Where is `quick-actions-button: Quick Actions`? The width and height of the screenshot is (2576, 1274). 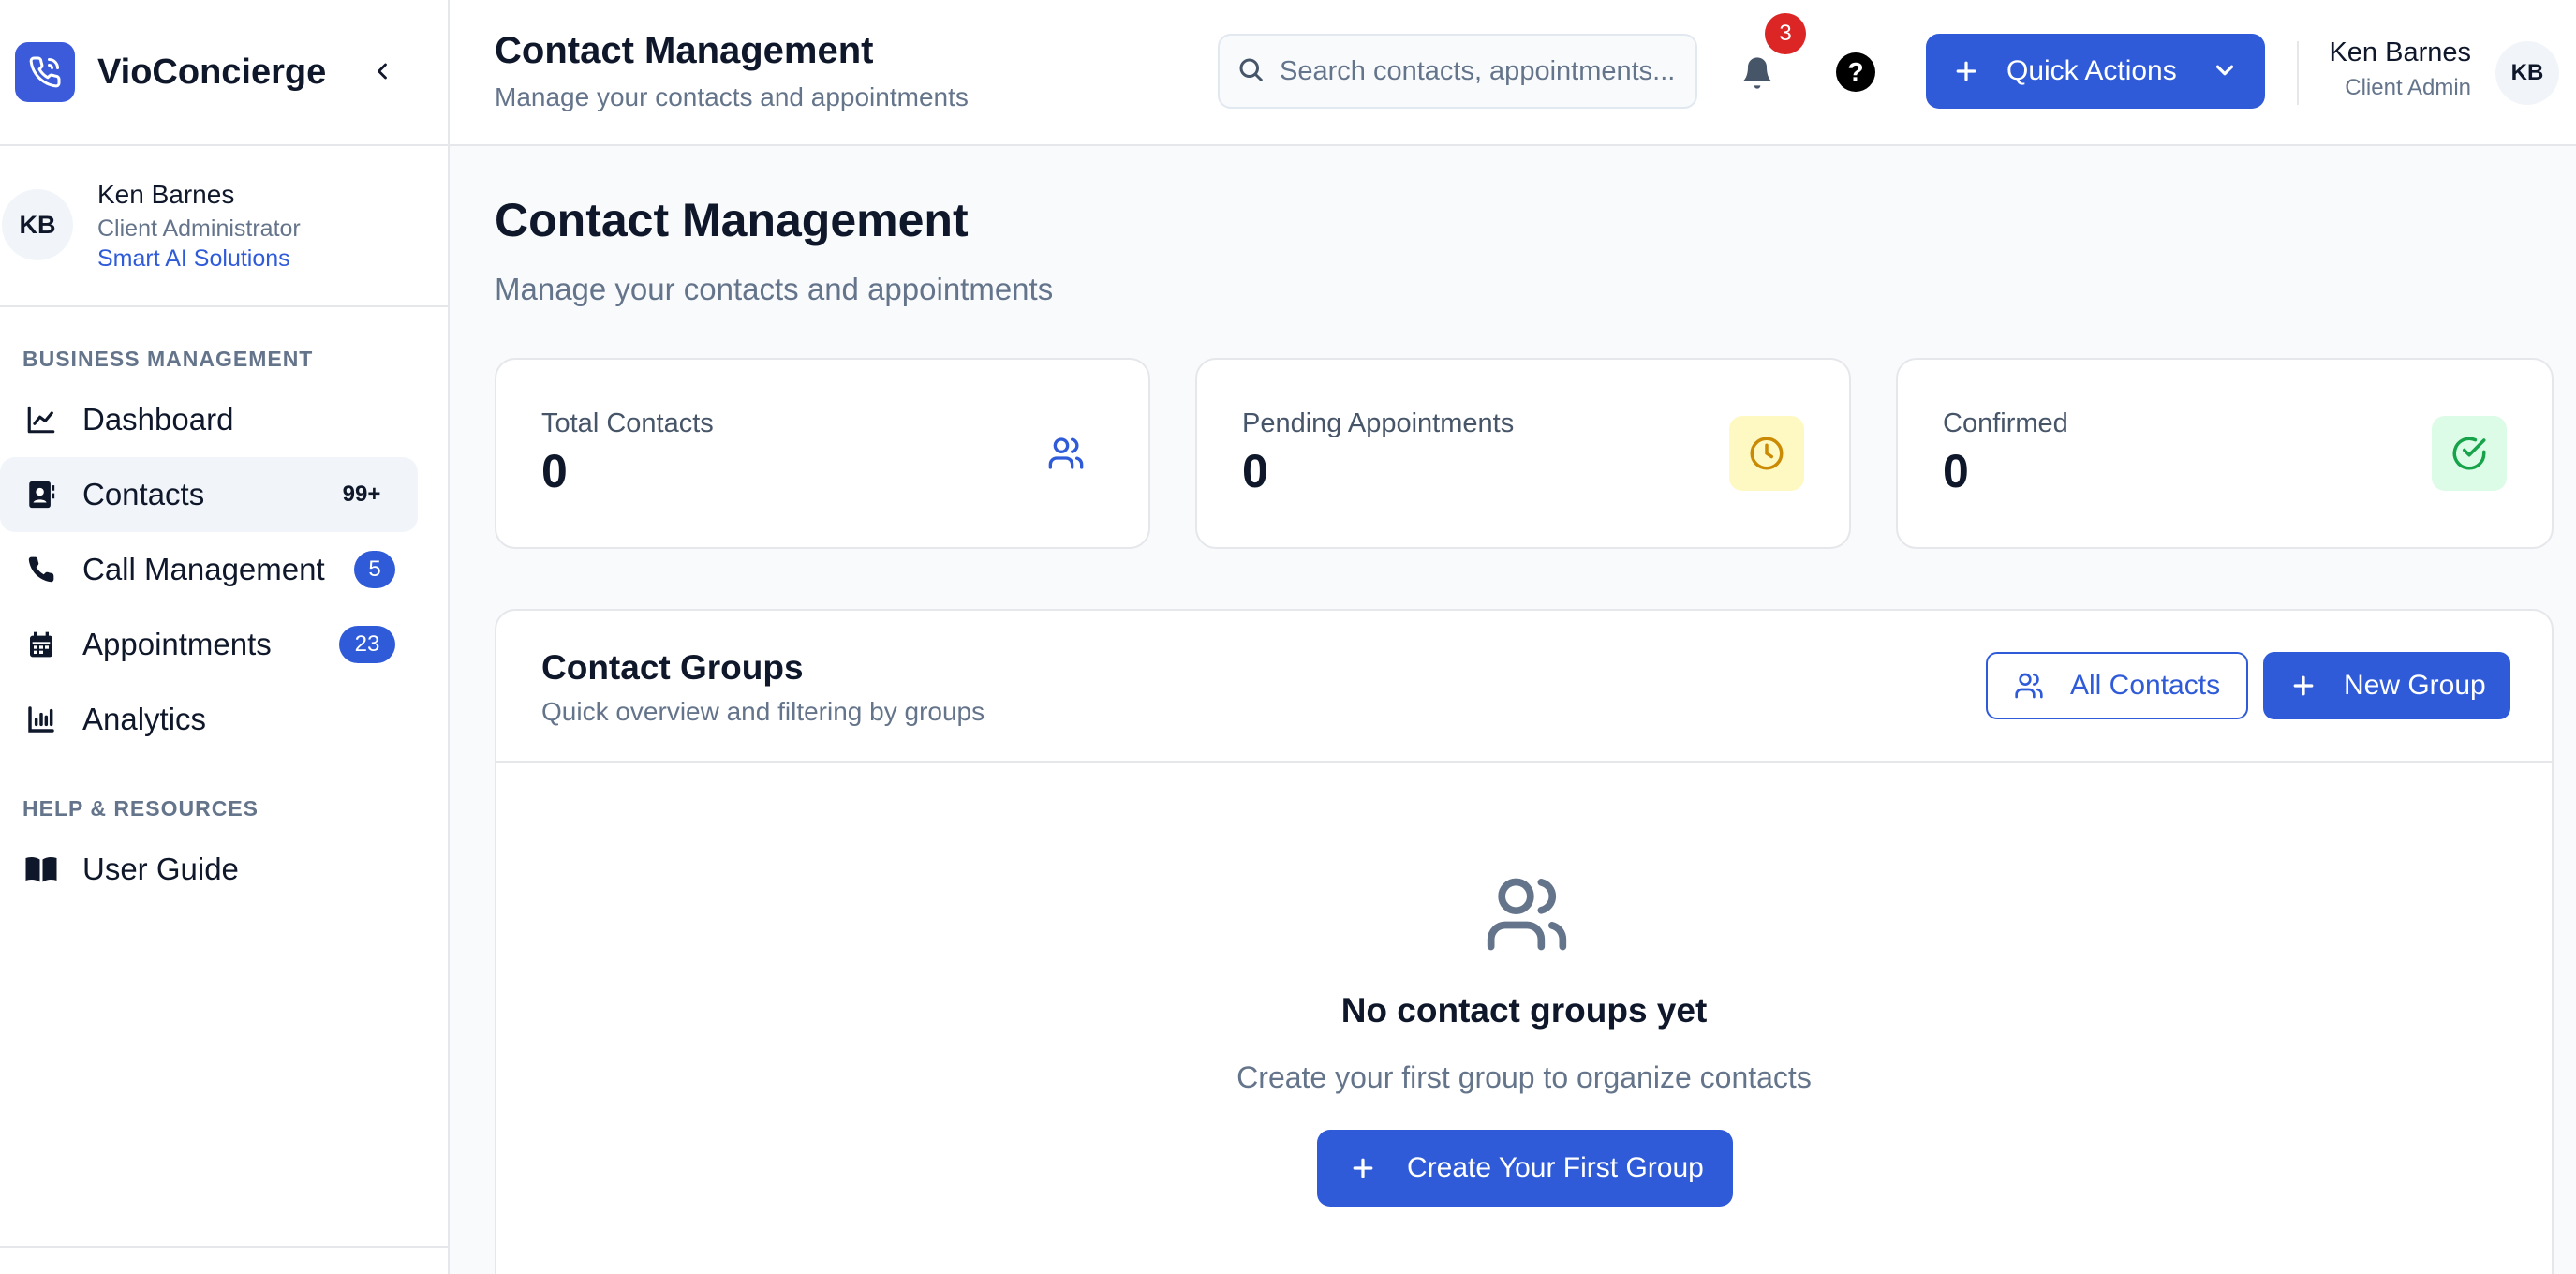 quick-actions-button: Quick Actions is located at coordinates (2095, 72).